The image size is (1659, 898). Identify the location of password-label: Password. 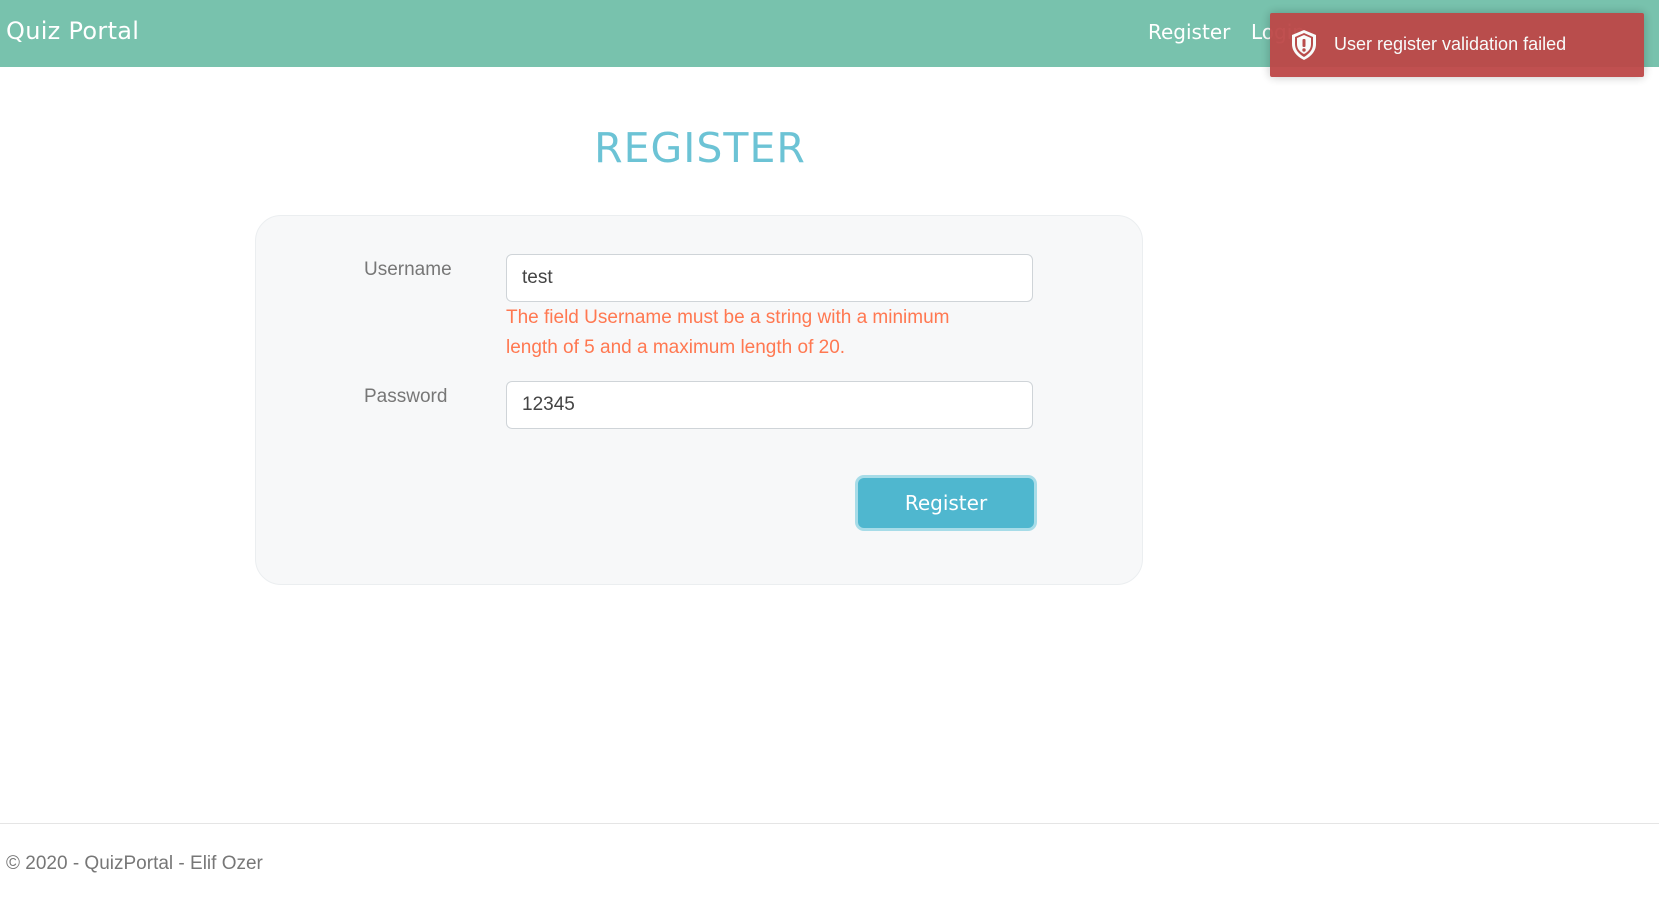
(406, 396).